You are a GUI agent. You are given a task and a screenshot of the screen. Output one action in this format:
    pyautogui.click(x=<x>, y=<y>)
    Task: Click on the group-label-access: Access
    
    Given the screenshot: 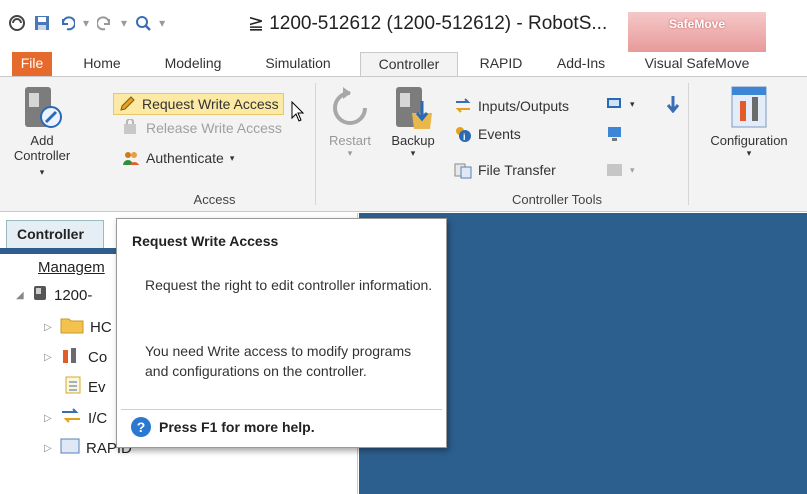 What is the action you would take?
    pyautogui.click(x=214, y=199)
    